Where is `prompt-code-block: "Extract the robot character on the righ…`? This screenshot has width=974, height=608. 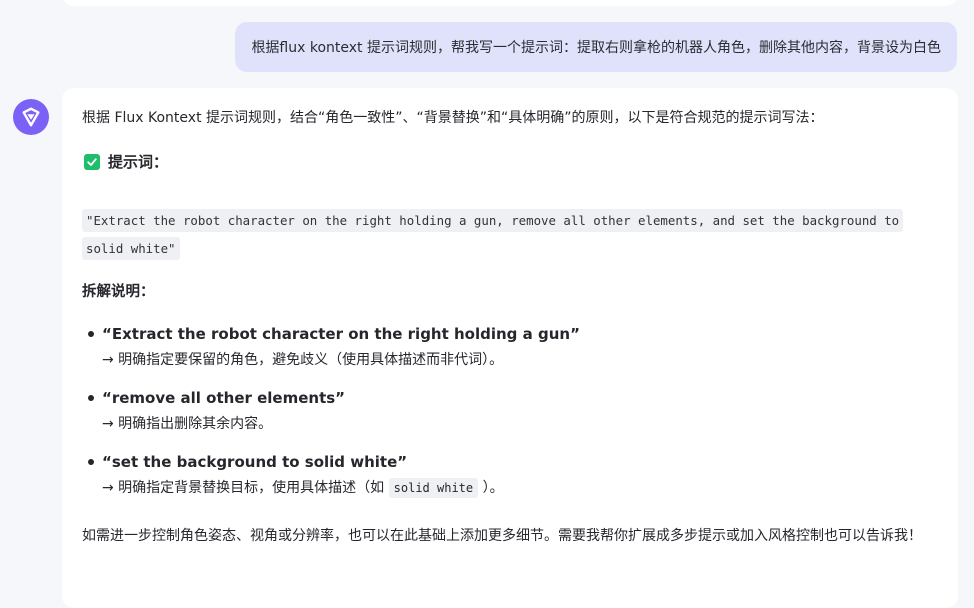 prompt-code-block: "Extract the robot character on the righ… is located at coordinates (502, 235).